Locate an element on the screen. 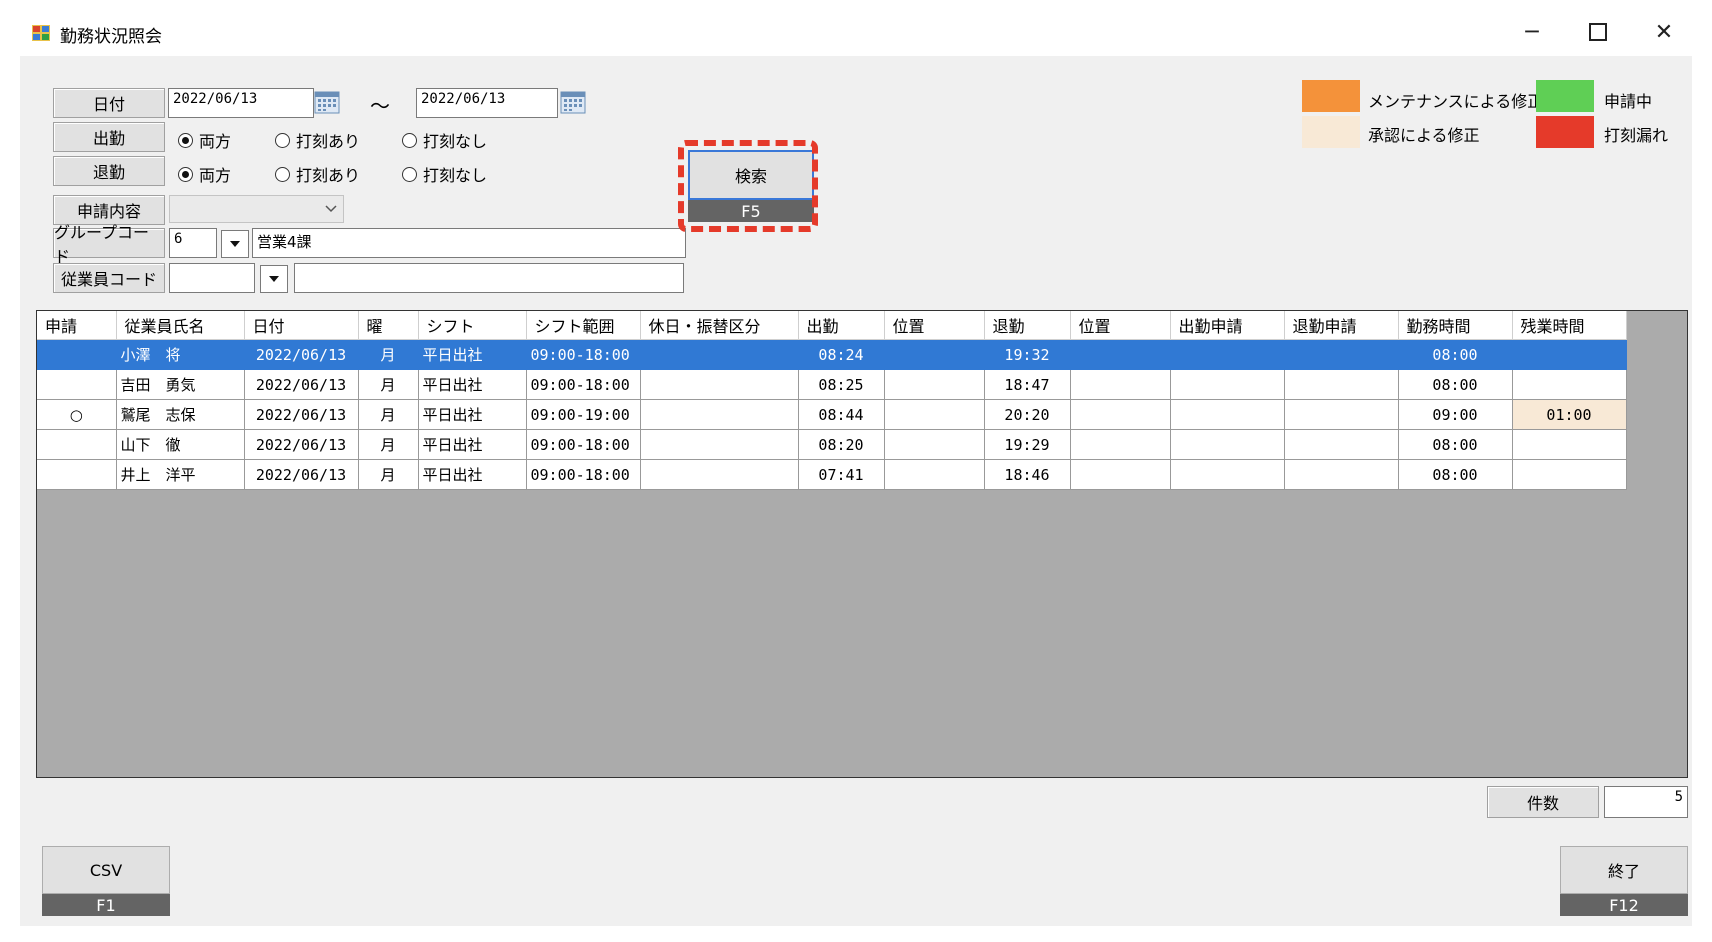  csv-button: CSV is located at coordinates (106, 870).